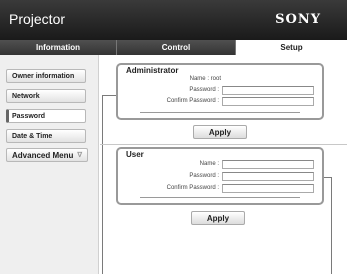 This screenshot has height=274, width=347. I want to click on frame-line-left, so click(102, 184).